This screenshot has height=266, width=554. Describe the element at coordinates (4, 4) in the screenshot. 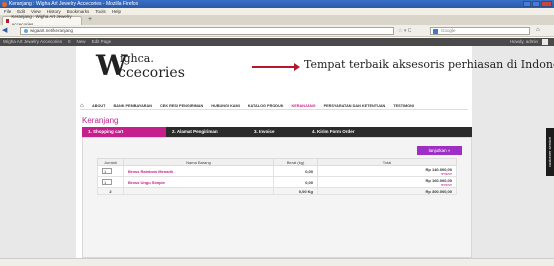

I see `firefox-icon` at that location.